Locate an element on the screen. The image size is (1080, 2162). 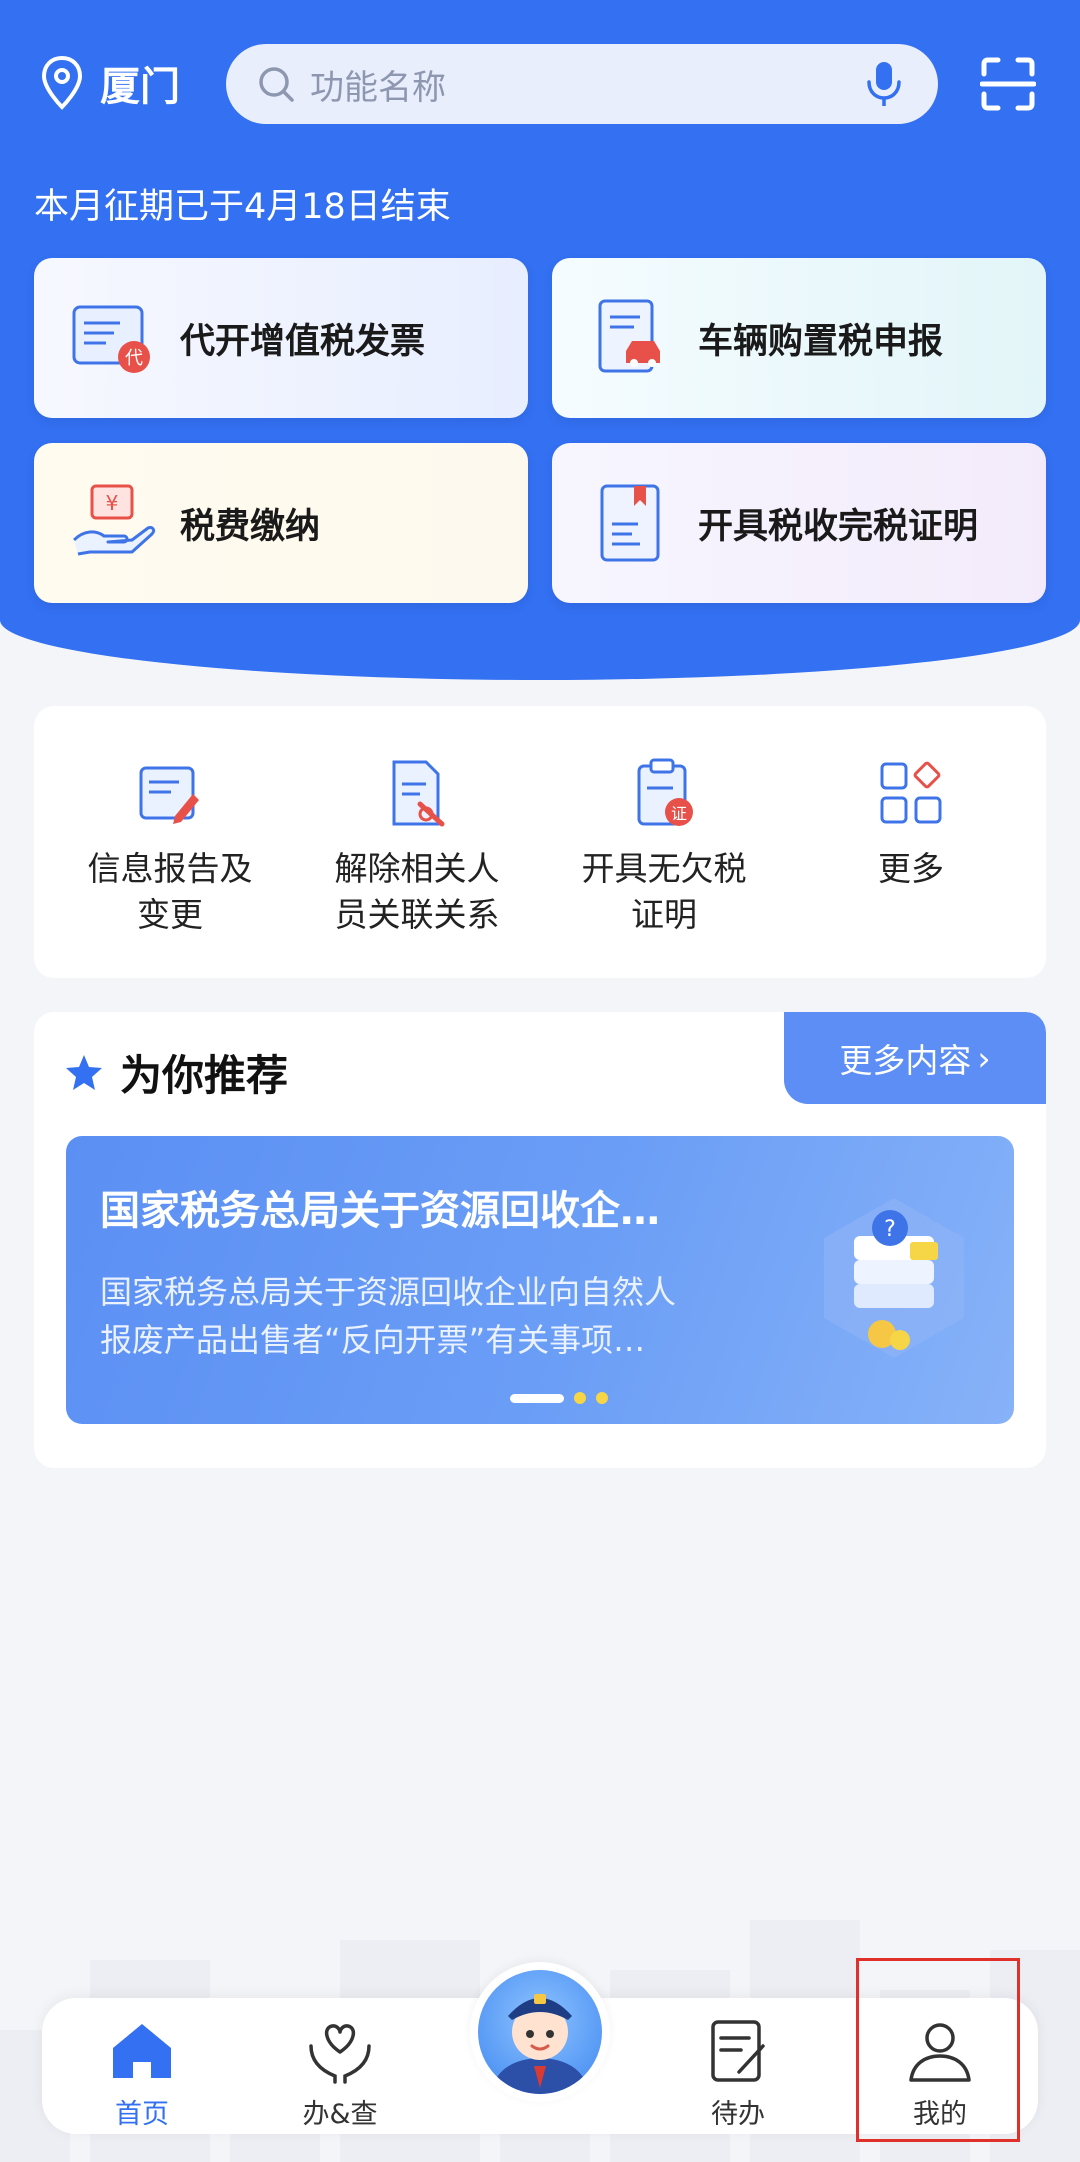
info-report-icon is located at coordinates (169, 795).